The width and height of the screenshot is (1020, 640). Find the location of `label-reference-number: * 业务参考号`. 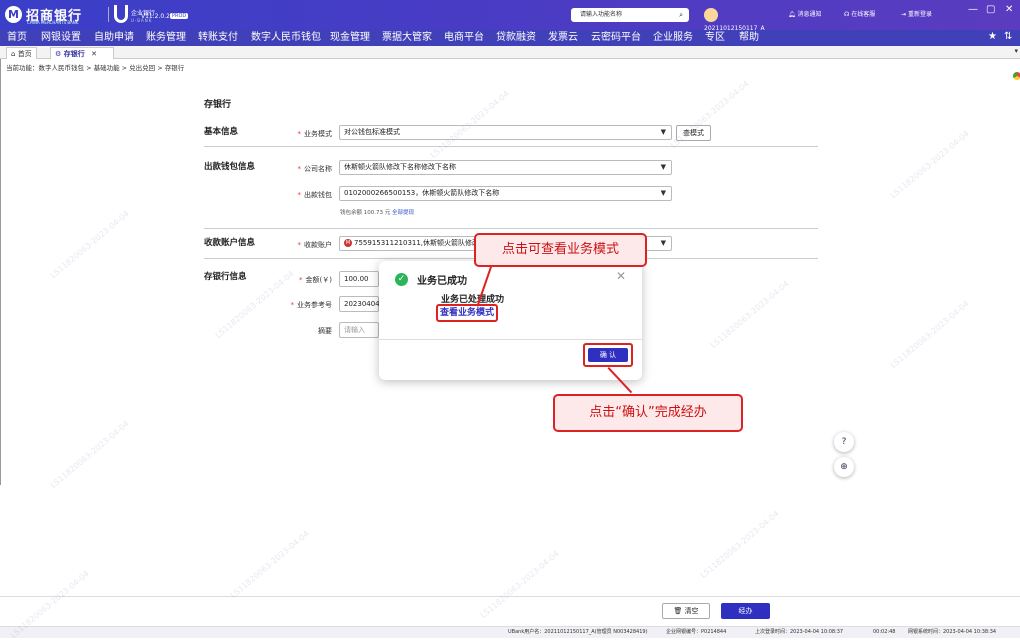

label-reference-number: * 业务参考号 is located at coordinates (311, 305).